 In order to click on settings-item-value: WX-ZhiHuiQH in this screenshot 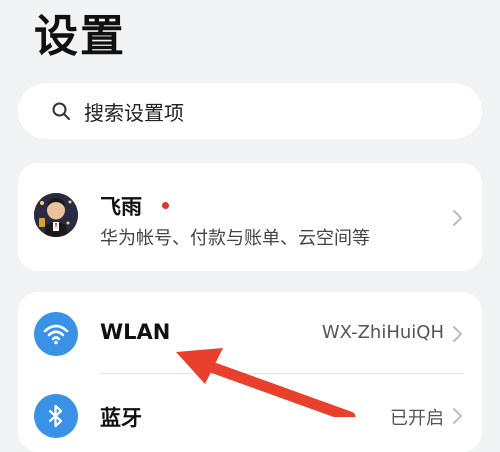, I will do `click(382, 332)`.